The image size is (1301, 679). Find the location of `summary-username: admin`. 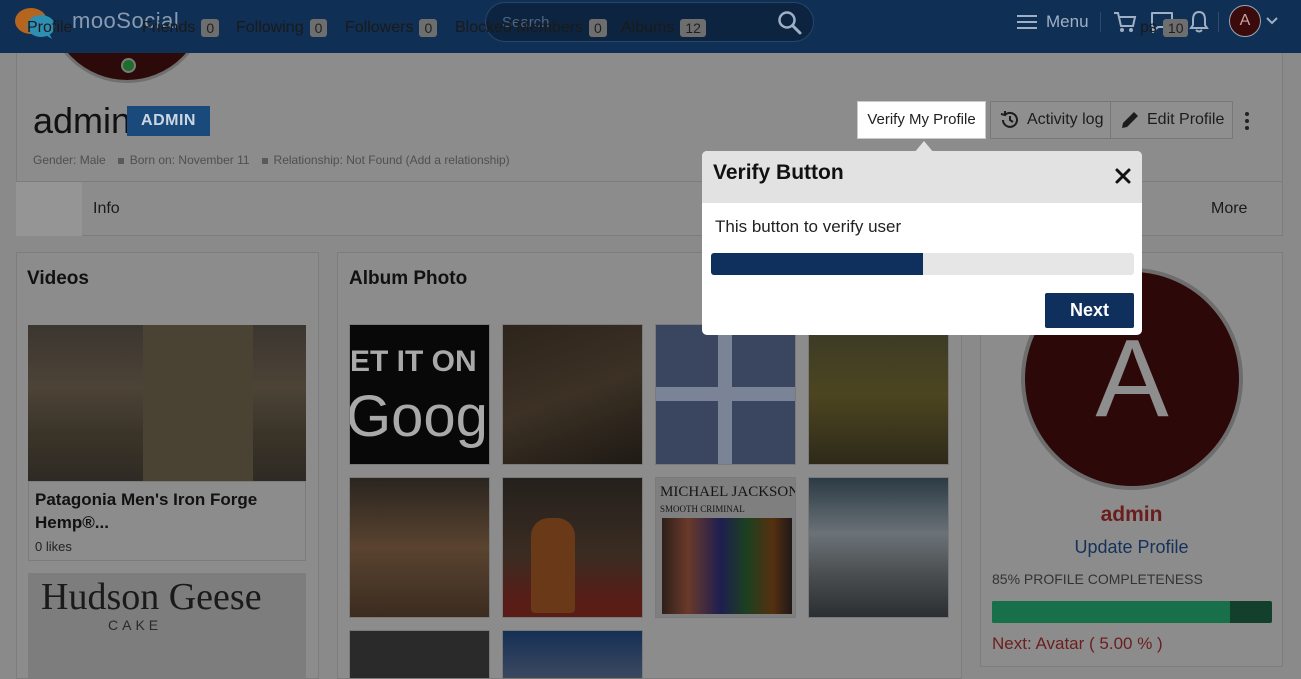

summary-username: admin is located at coordinates (1131, 515).